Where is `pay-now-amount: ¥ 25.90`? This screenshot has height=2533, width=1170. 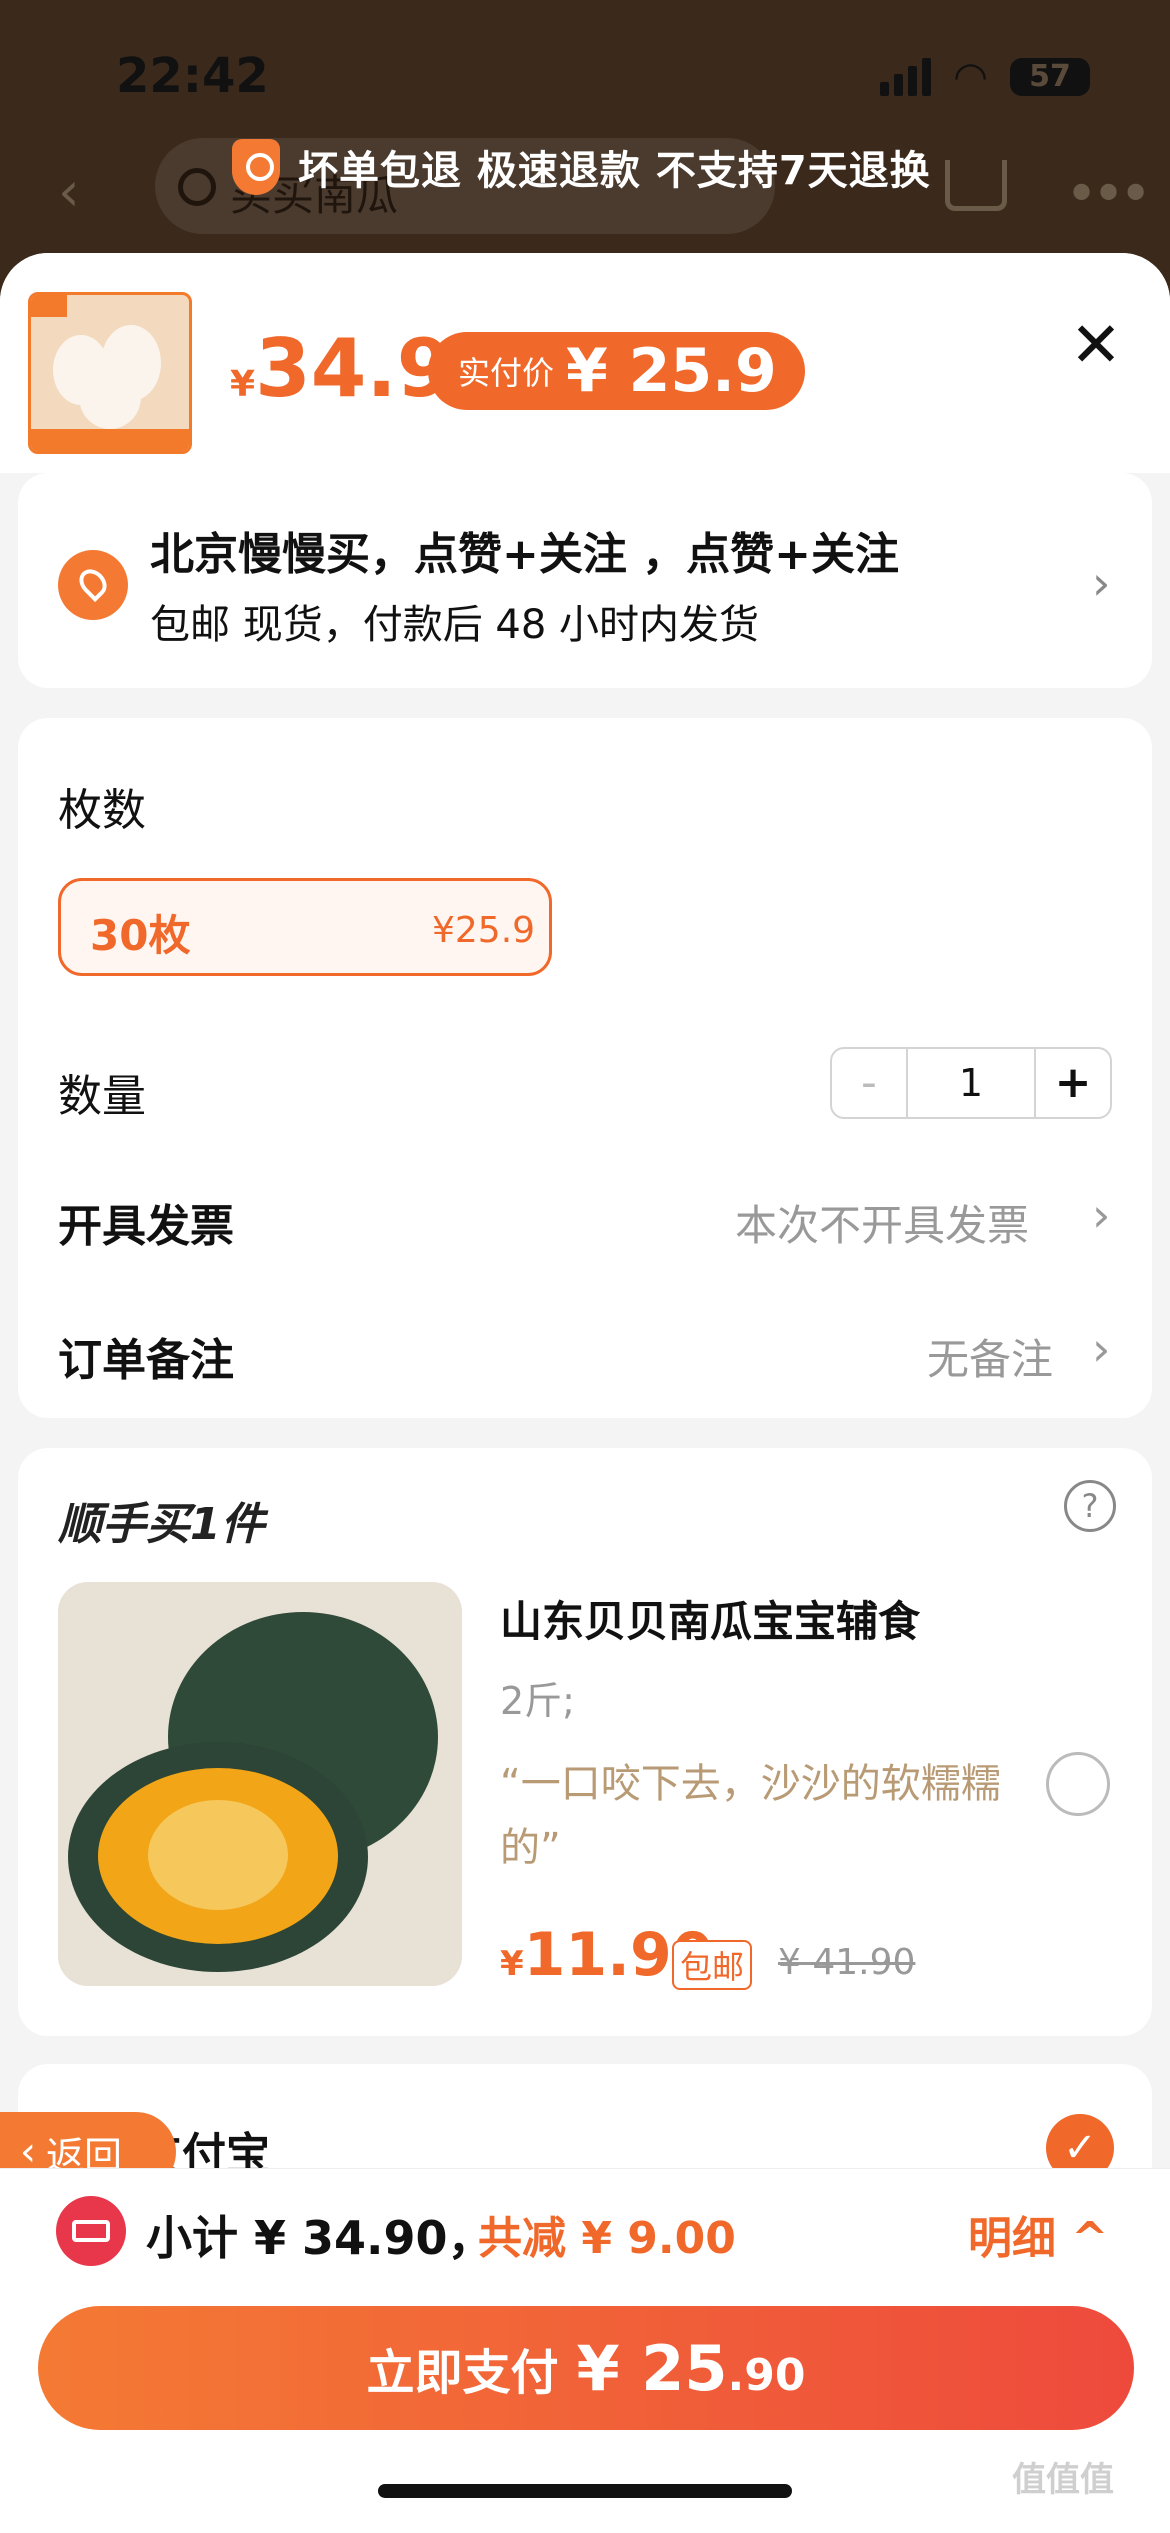
pay-now-amount: ¥ 25.90 is located at coordinates (691, 2368).